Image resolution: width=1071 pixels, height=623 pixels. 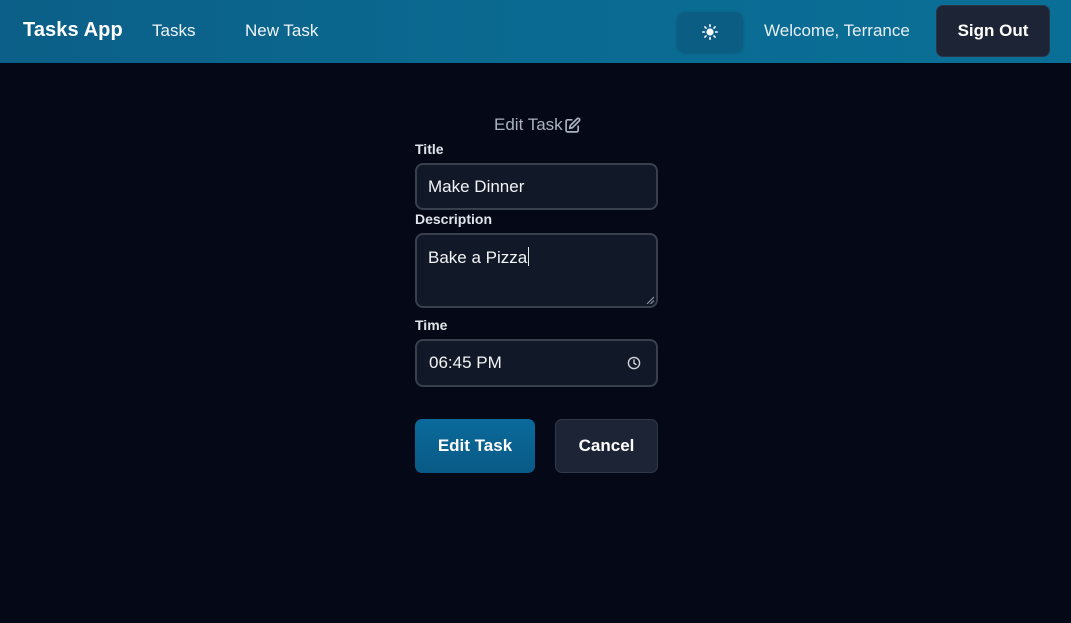 I want to click on sign-out-button: Sign Out, so click(x=993, y=31).